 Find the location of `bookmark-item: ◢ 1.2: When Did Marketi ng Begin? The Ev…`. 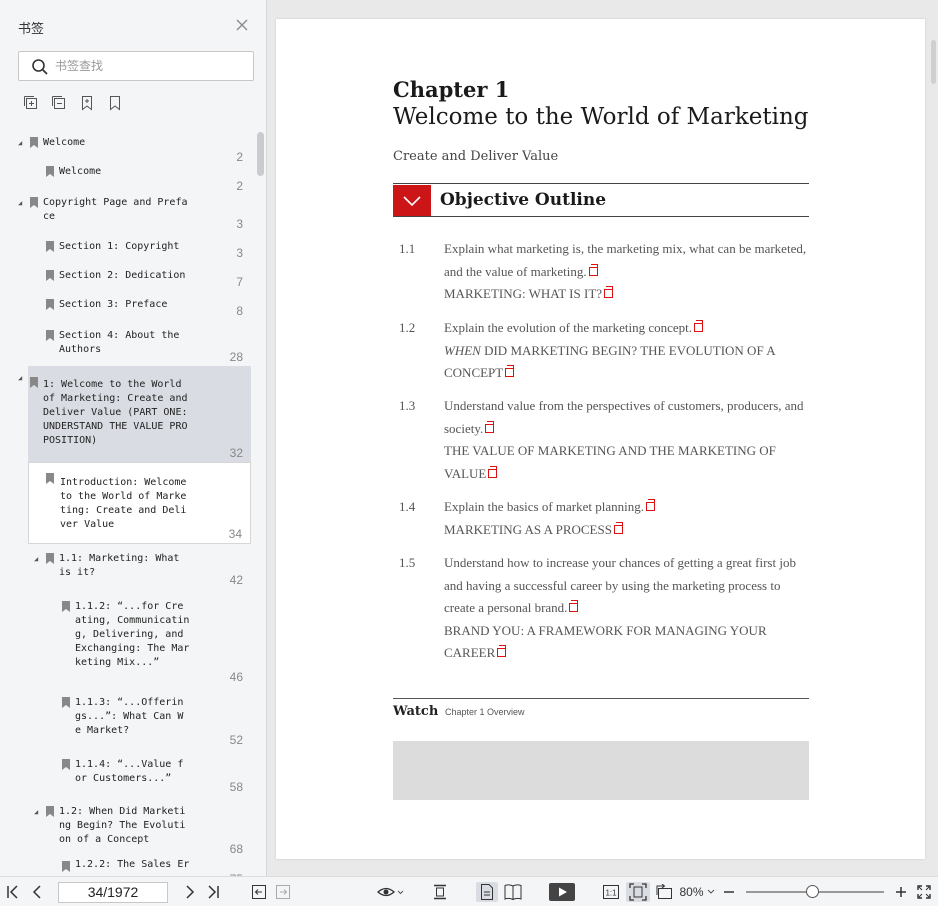

bookmark-item: ◢ 1.2: When Did Marketi ng Begin? The Ev… is located at coordinates (136, 831).